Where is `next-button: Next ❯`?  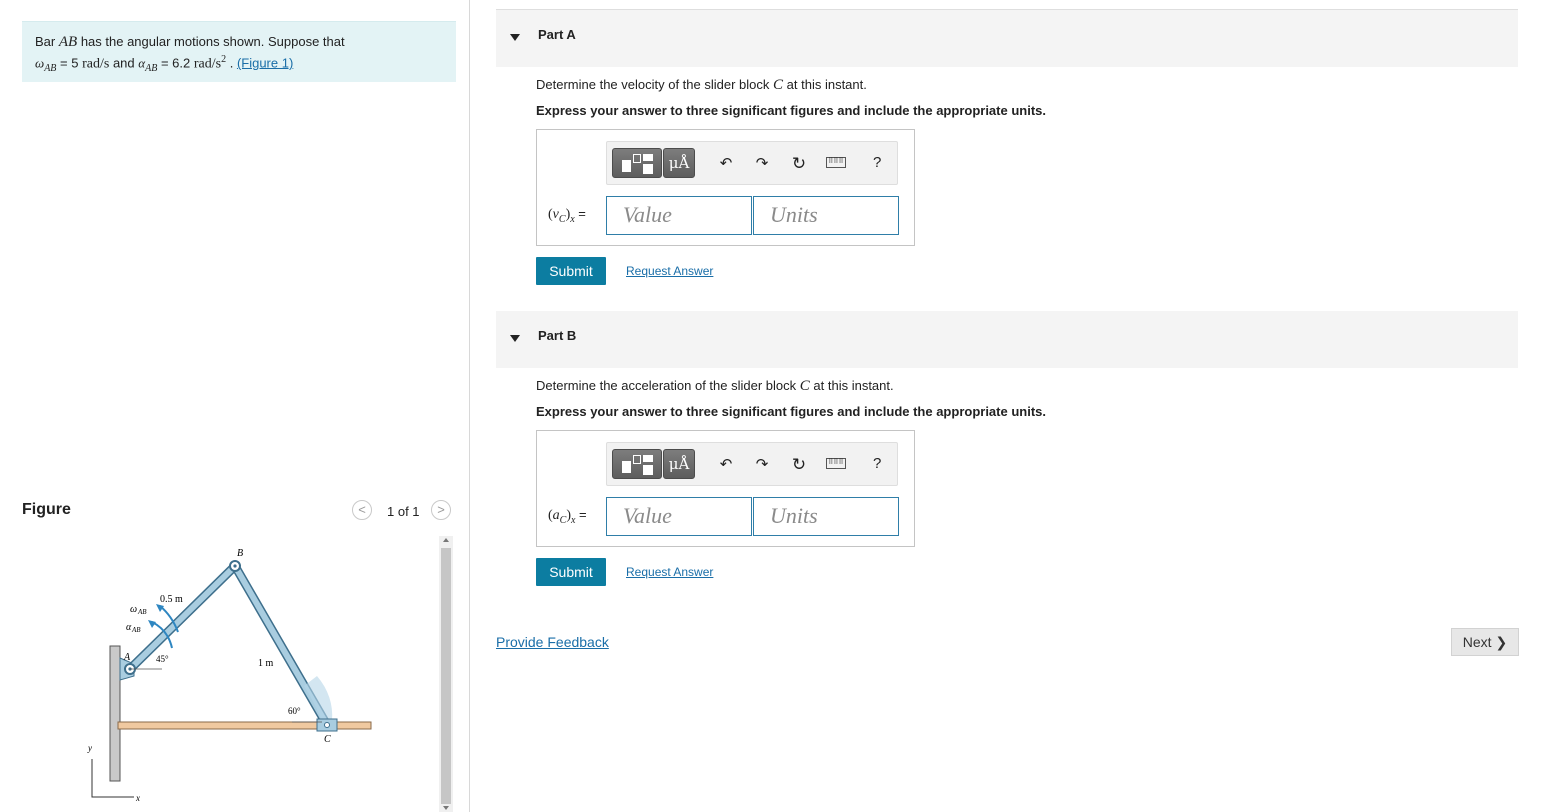
next-button: Next ❯ is located at coordinates (1485, 642).